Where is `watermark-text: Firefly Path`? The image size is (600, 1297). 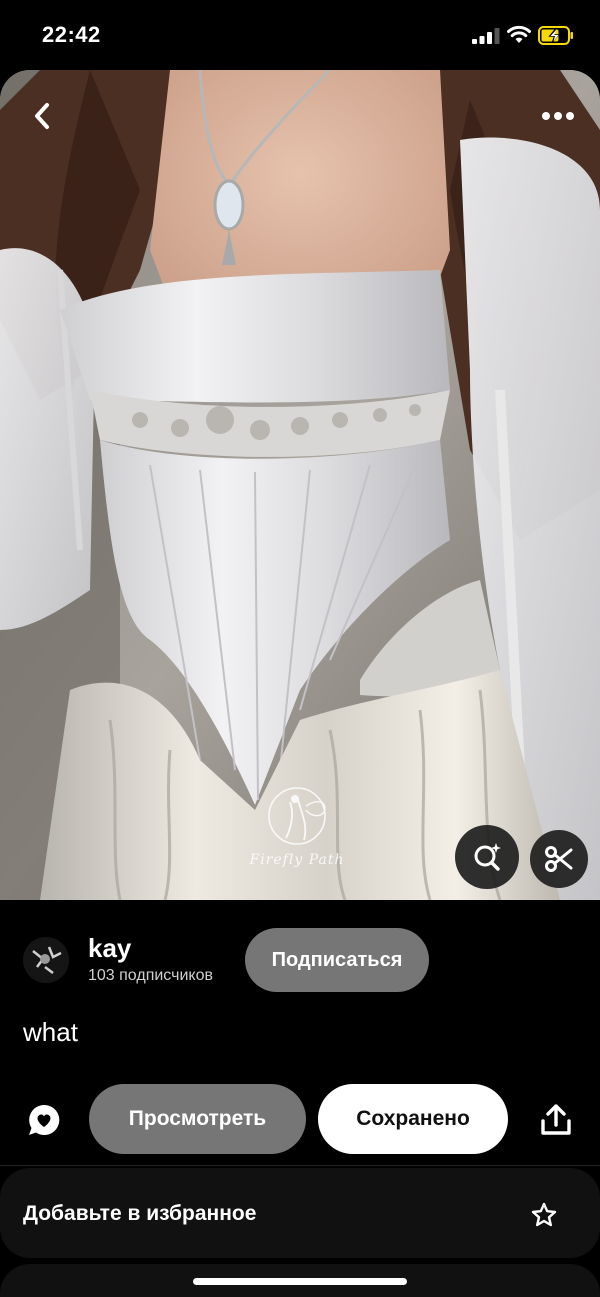
watermark-text: Firefly Path is located at coordinates (297, 860).